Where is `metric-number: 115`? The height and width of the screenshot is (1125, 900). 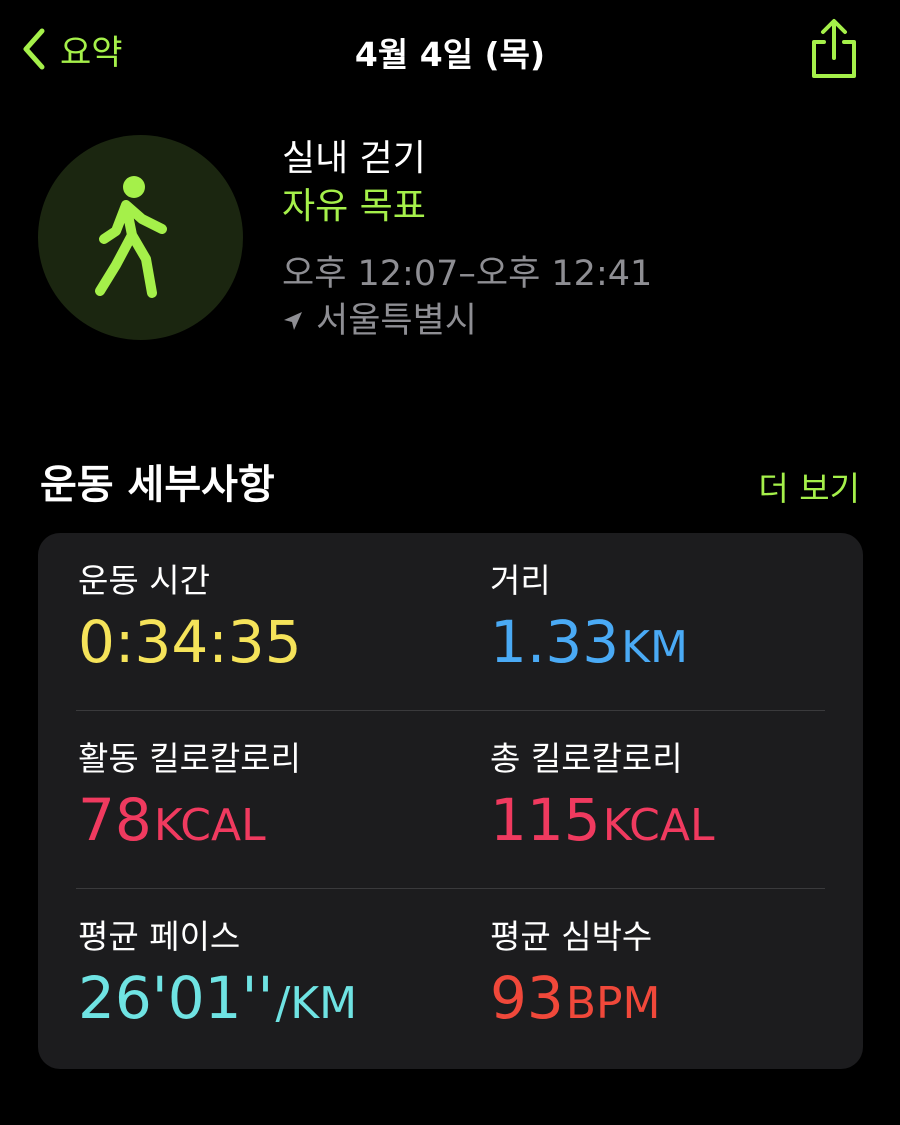 metric-number: 115 is located at coordinates (545, 820).